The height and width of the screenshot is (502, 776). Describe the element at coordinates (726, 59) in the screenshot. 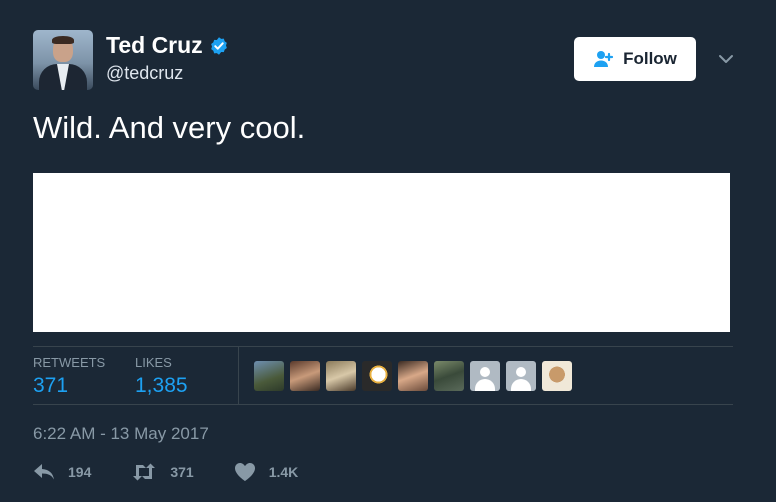

I see `chevron-down-icon` at that location.